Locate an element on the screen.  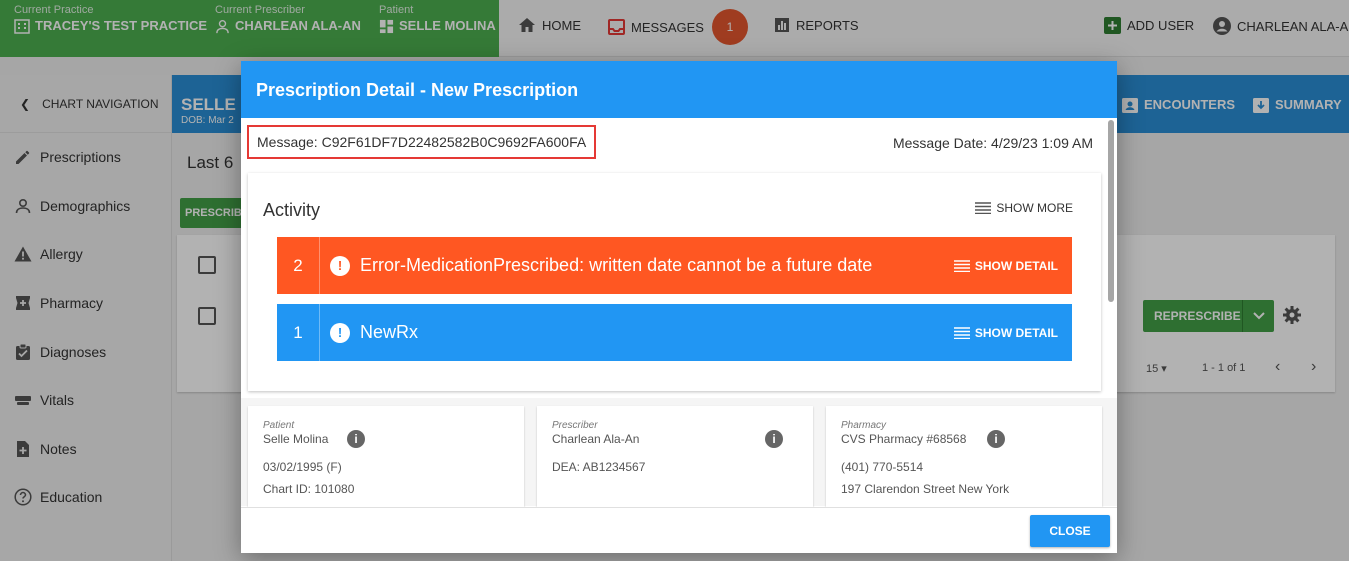
activity-row-number: 1 is located at coordinates (298, 332).